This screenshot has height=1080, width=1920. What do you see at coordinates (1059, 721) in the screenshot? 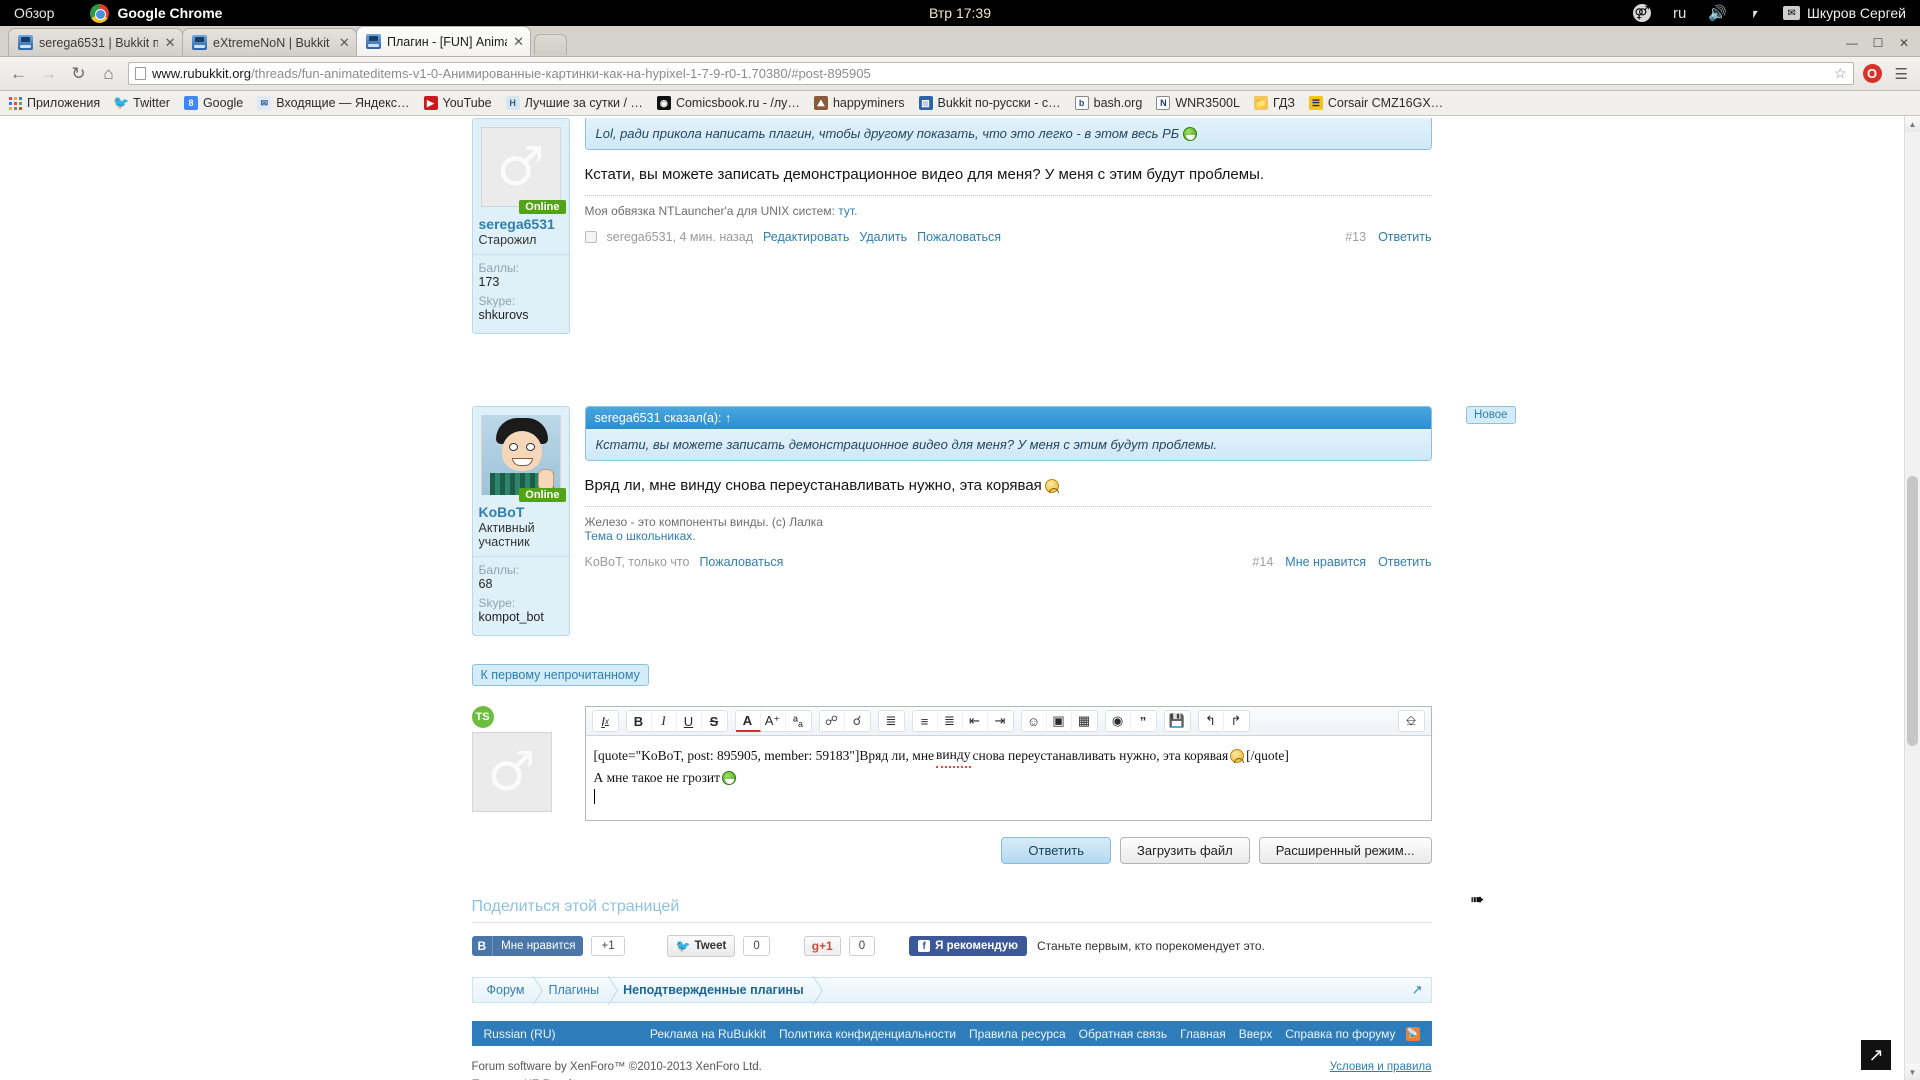
I see `insert-image-icon: ▣` at bounding box center [1059, 721].